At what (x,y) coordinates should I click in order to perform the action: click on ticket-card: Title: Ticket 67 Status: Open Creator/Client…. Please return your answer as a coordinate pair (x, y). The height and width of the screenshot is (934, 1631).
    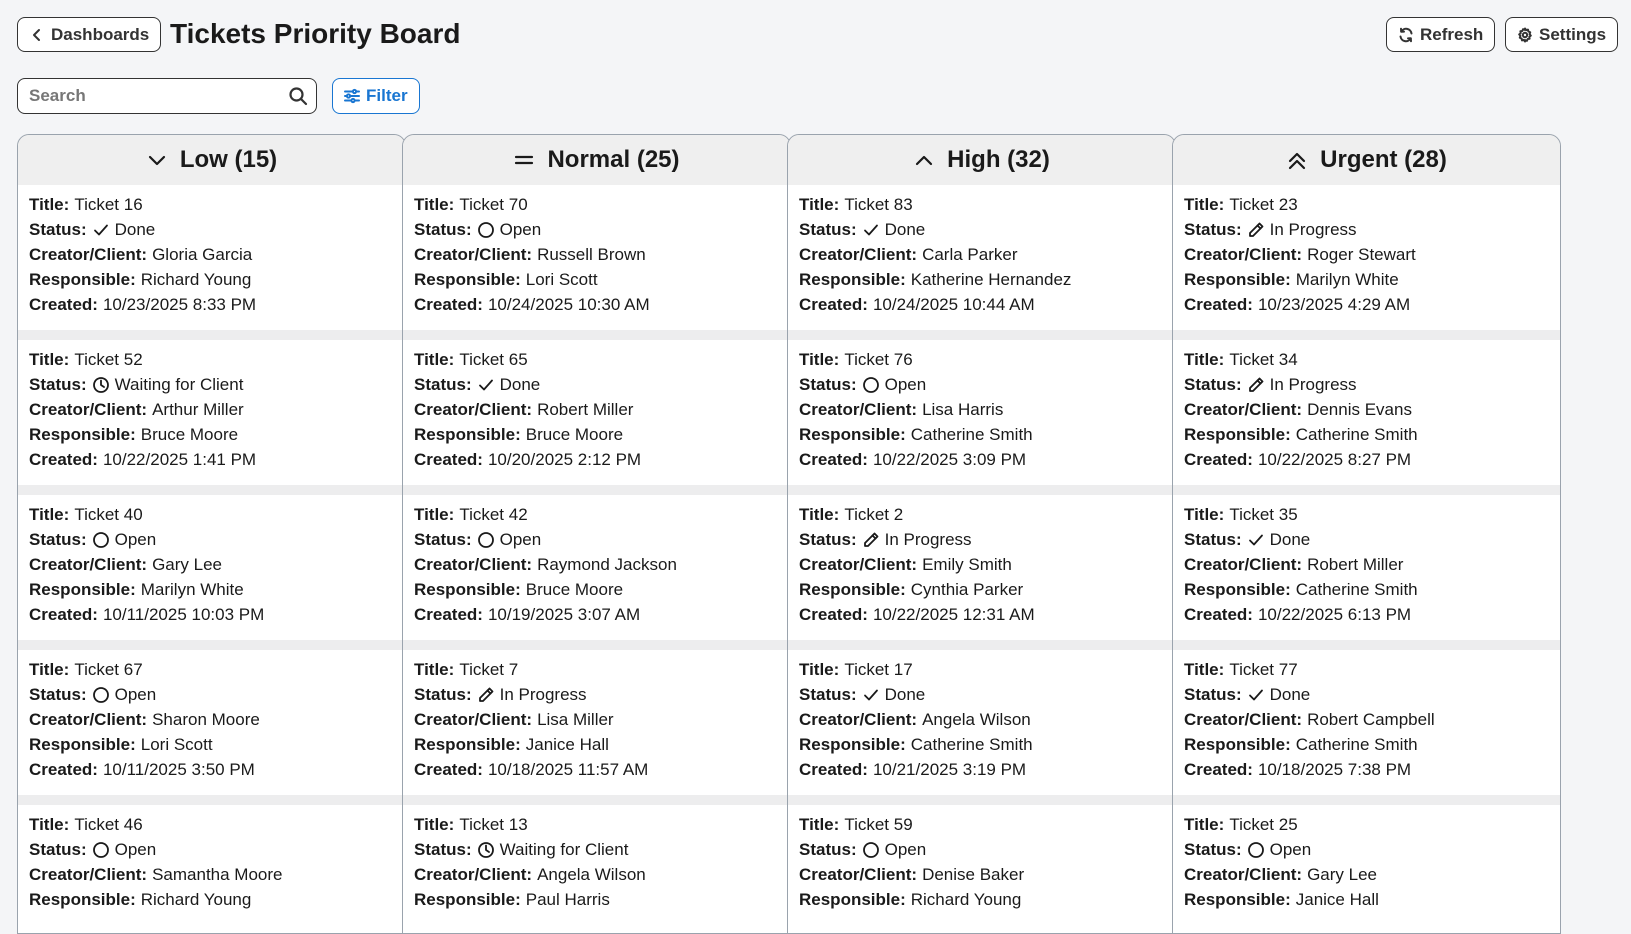
    Looking at the image, I should click on (211, 722).